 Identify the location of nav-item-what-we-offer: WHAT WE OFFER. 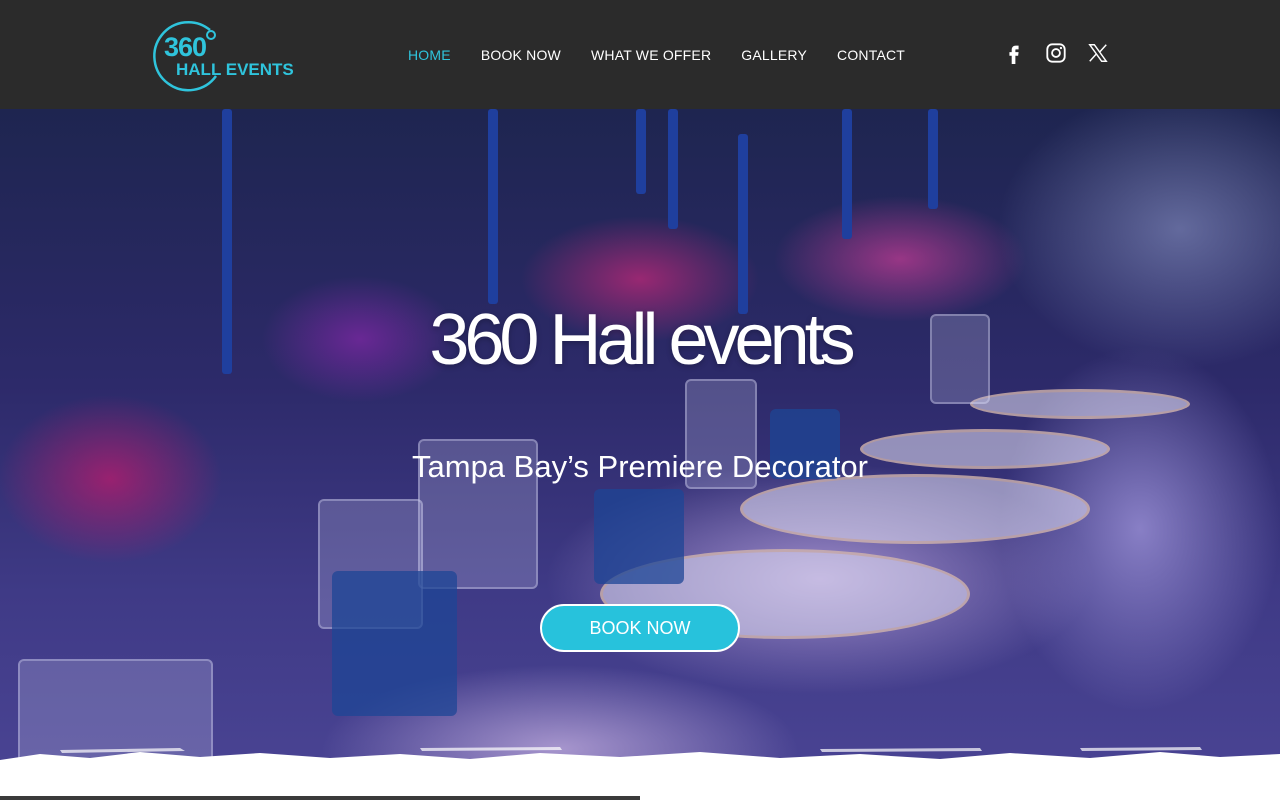
(651, 55).